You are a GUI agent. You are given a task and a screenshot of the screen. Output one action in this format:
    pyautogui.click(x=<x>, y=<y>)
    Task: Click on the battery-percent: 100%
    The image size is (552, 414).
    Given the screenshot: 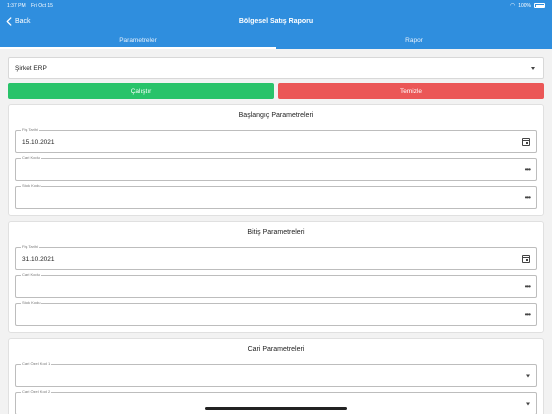 What is the action you would take?
    pyautogui.click(x=524, y=5)
    